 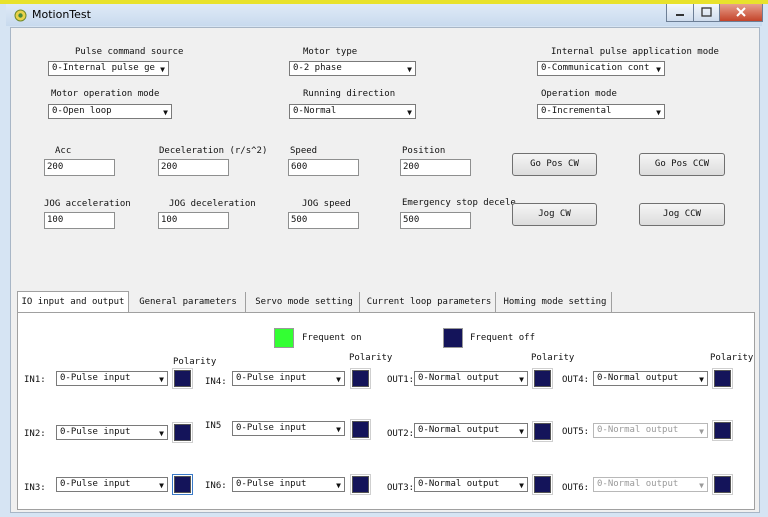 I want to click on close-button, so click(x=741, y=13).